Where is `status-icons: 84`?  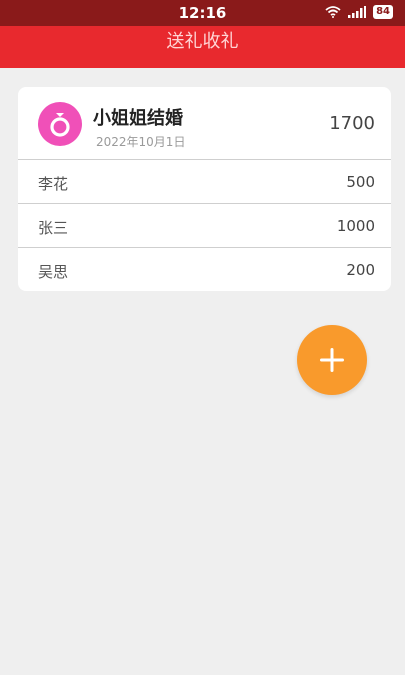
status-icons: 84 is located at coordinates (359, 12).